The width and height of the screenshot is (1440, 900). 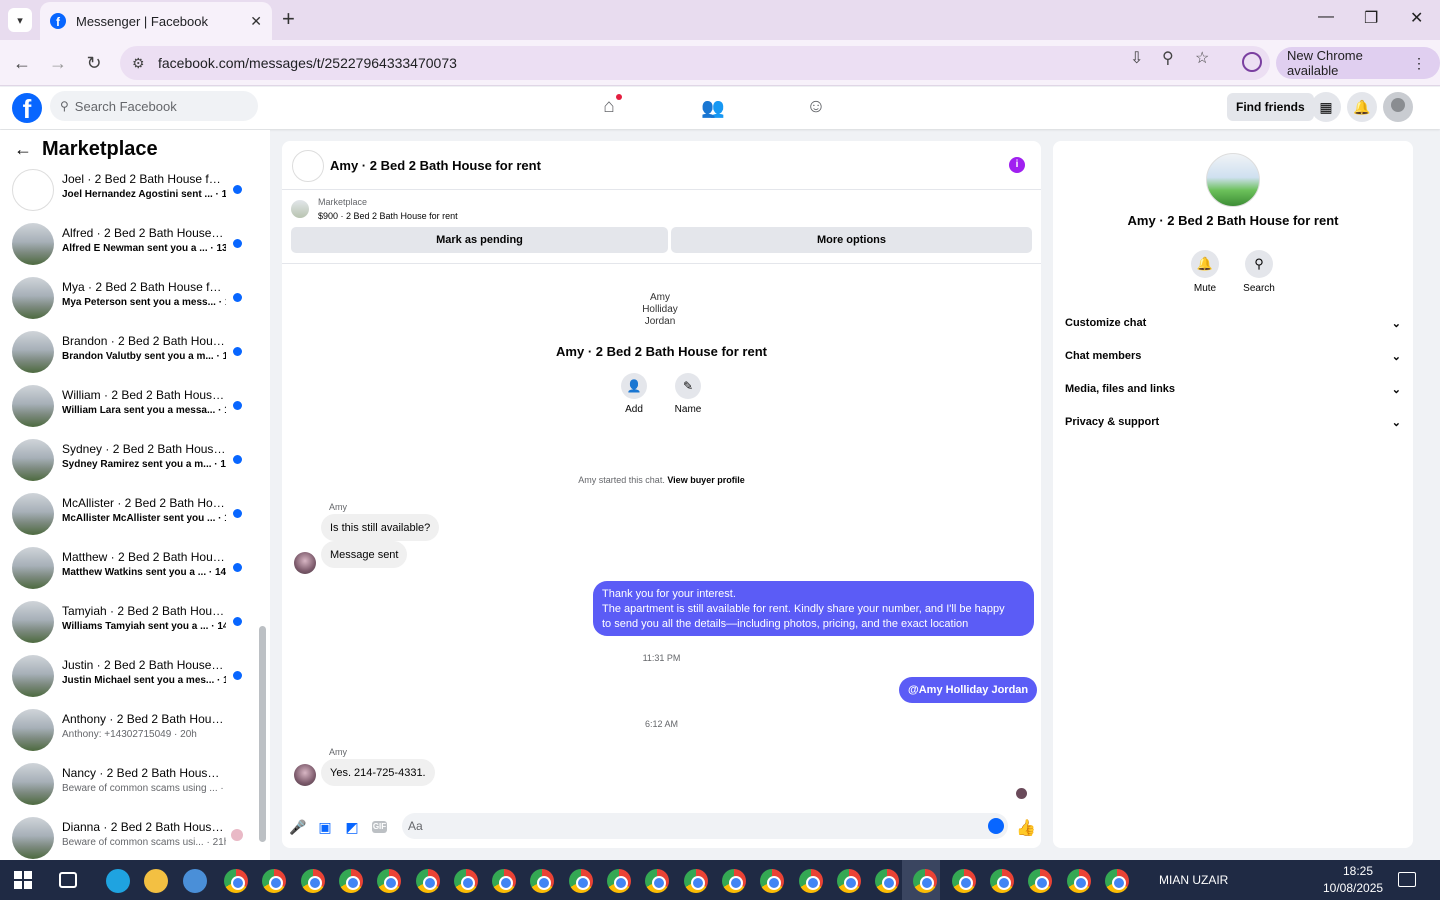 I want to click on like-thumbs-up-icon: 👍, so click(x=1026, y=828).